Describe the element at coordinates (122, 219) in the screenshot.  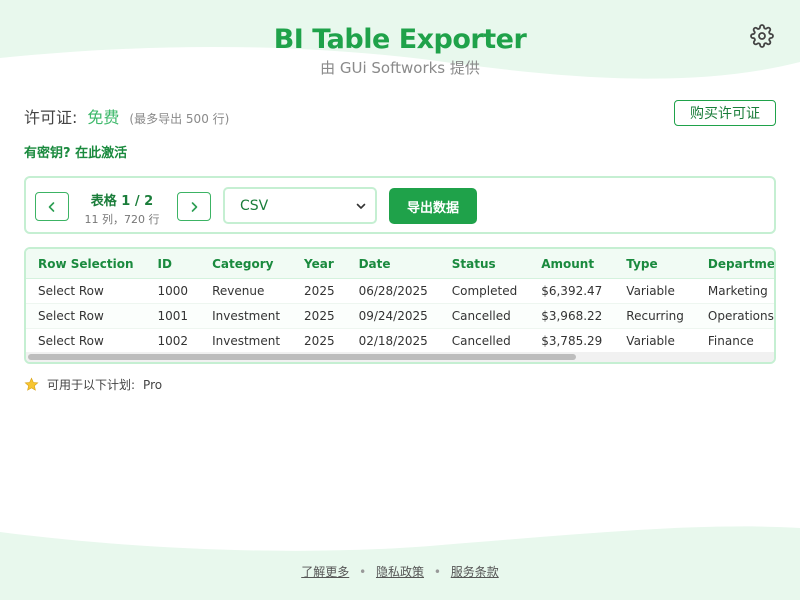
I see `table-meta: 11 列，720 行` at that location.